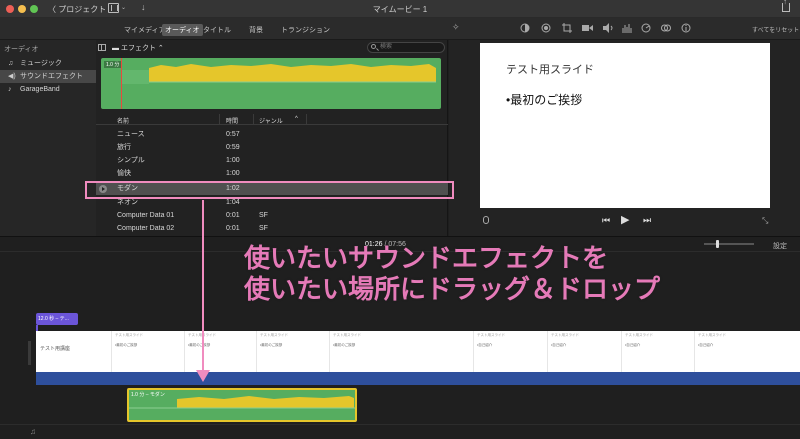 This screenshot has height=439, width=800. I want to click on instruction-line-2: 使いたい場所にドラッグ＆ドロップ, so click(452, 289).